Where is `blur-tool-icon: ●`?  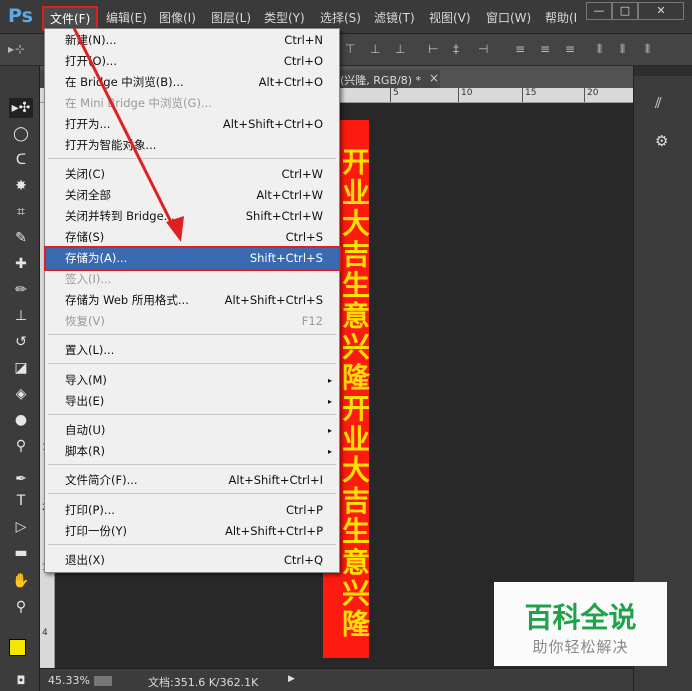 blur-tool-icon: ● is located at coordinates (21, 420).